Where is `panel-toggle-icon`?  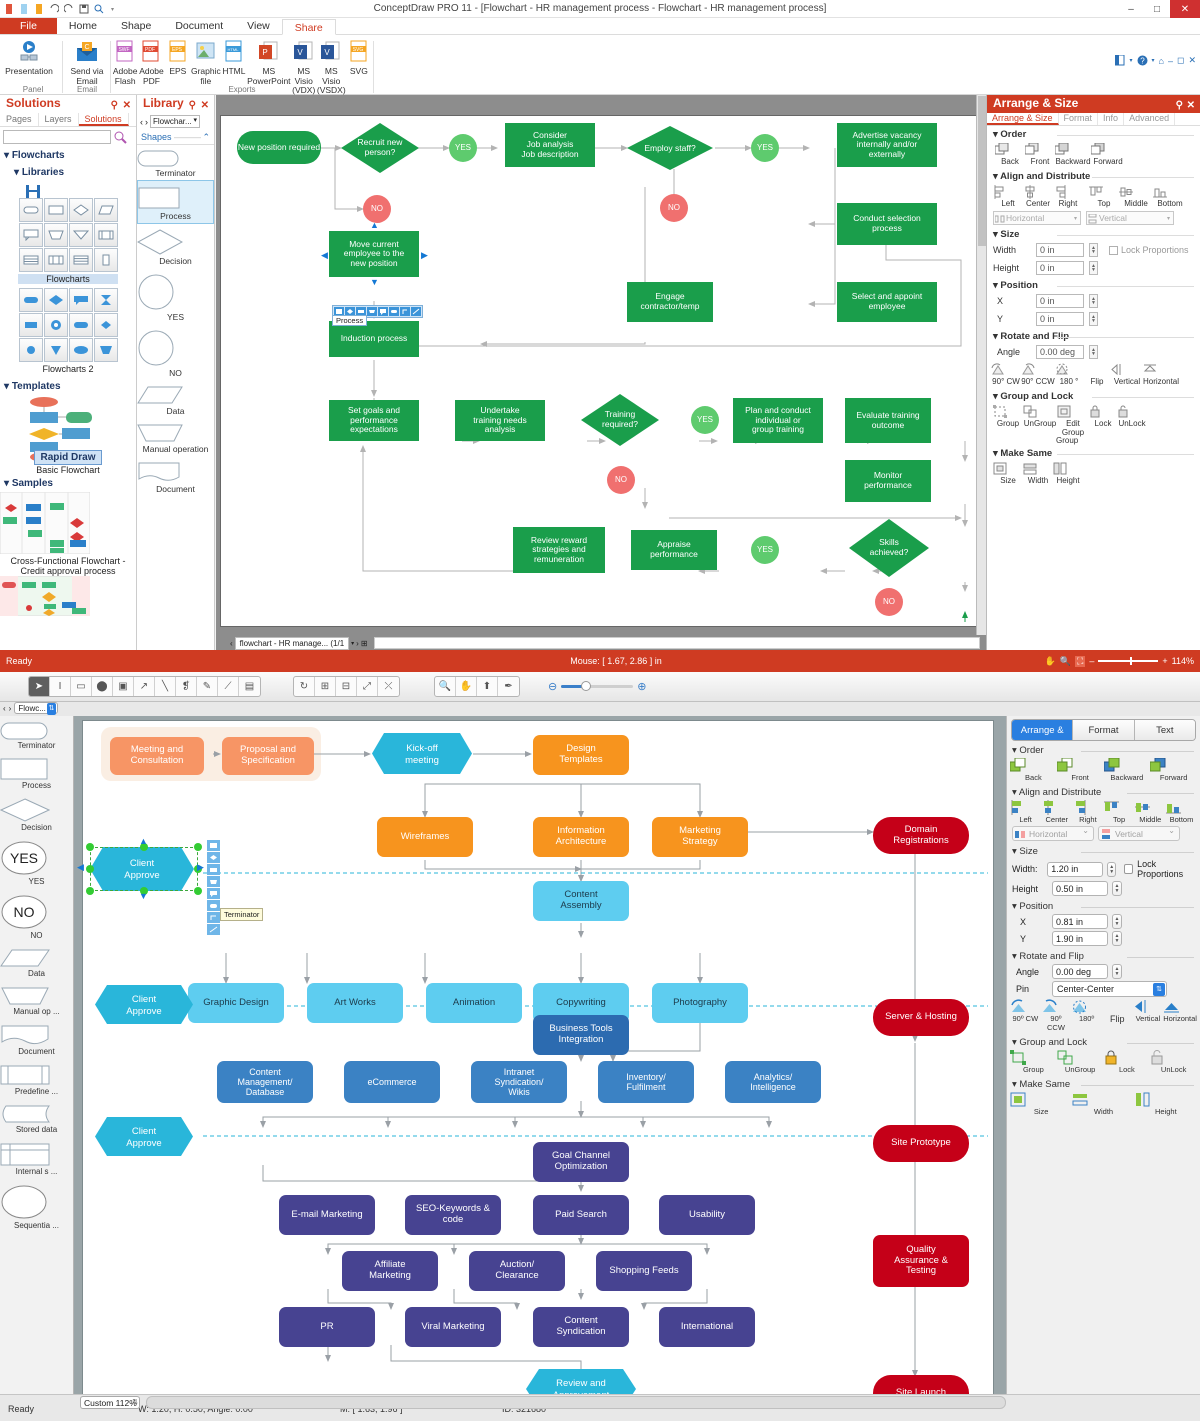 panel-toggle-icon is located at coordinates (1120, 60).